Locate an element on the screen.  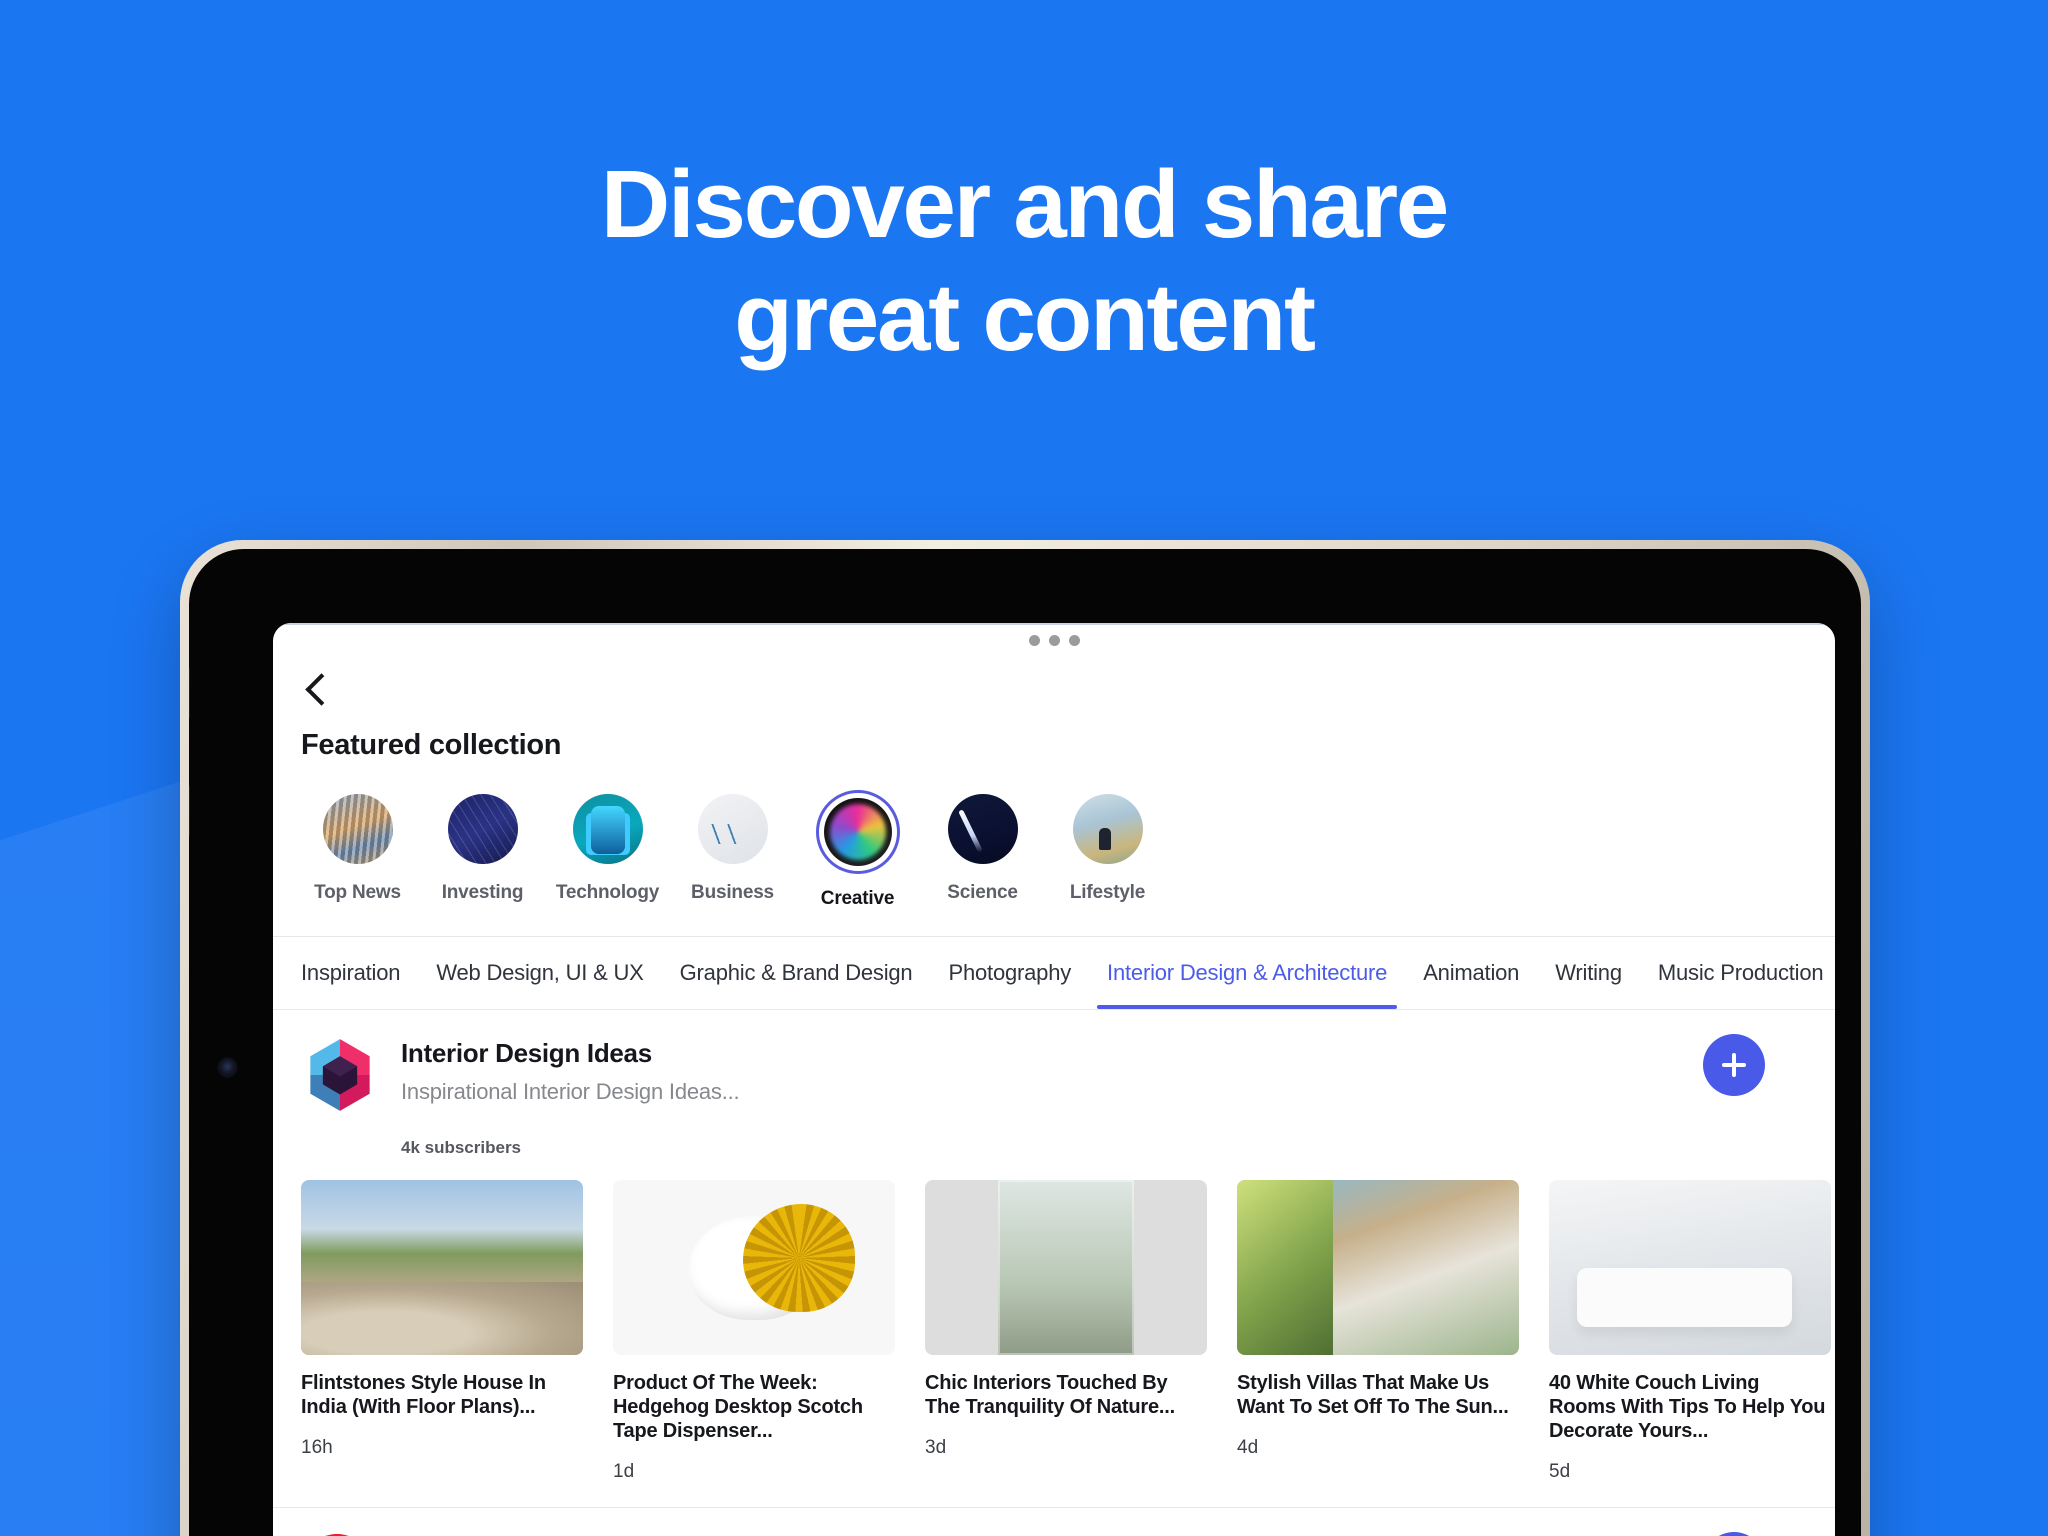
volume-up-button is located at coordinates (189, 693).